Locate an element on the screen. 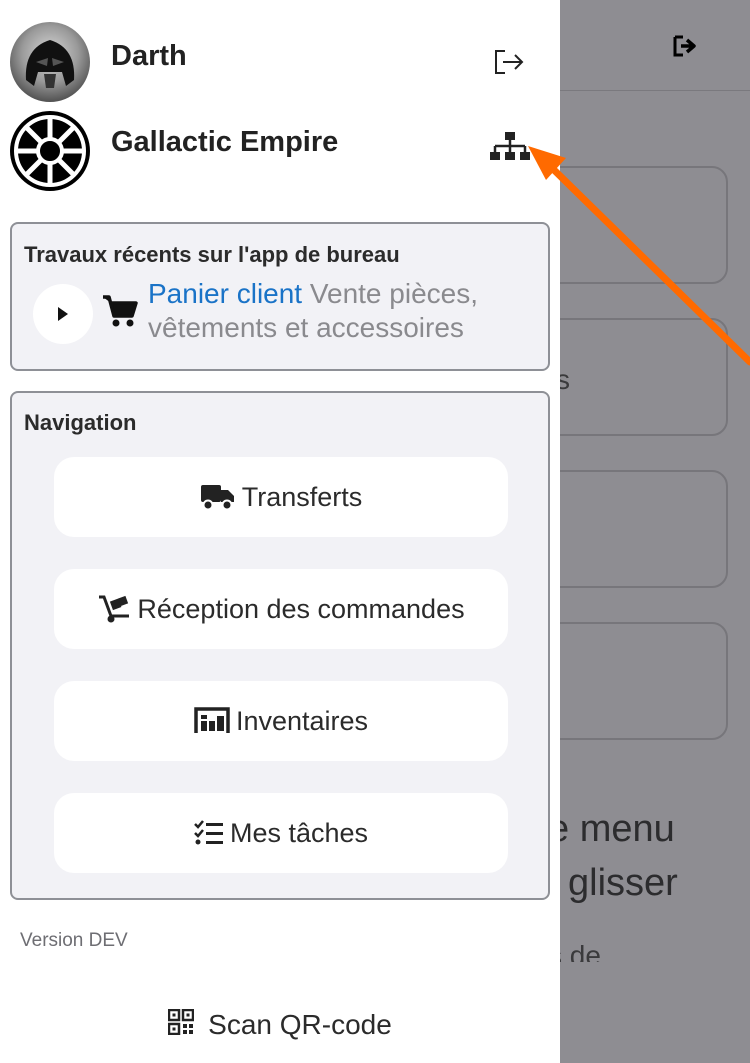 The image size is (750, 1063). recent-work-title: Travaux récents sur l'app de bureau is located at coordinates (212, 254).